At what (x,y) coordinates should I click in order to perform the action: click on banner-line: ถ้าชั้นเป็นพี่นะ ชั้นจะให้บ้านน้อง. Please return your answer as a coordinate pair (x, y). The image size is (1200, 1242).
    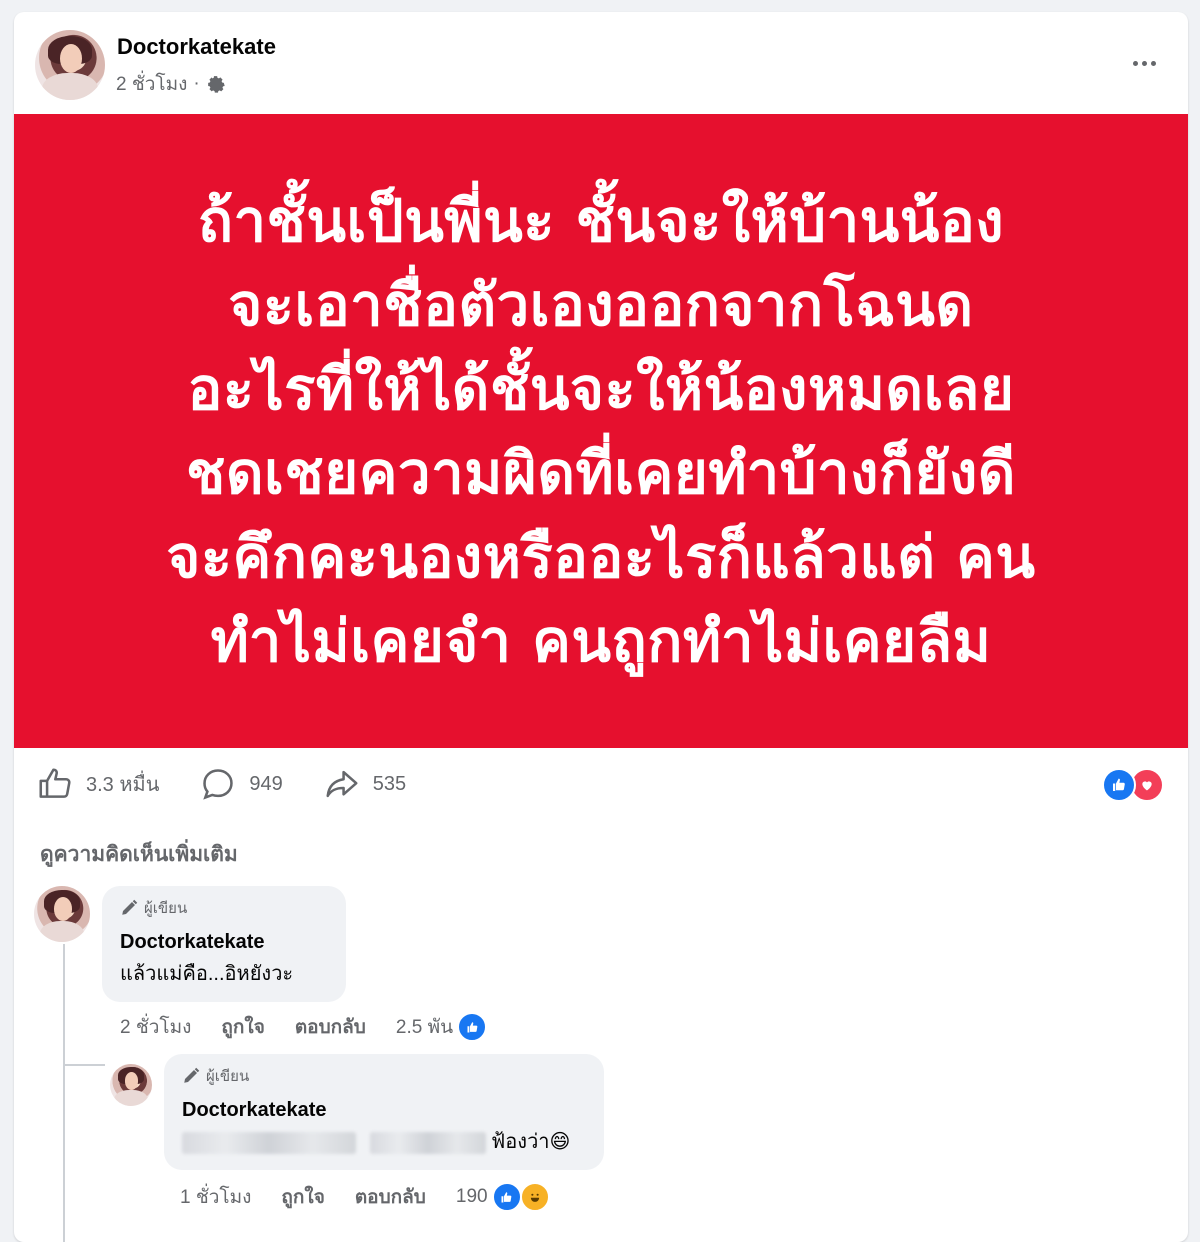
    Looking at the image, I should click on (601, 221).